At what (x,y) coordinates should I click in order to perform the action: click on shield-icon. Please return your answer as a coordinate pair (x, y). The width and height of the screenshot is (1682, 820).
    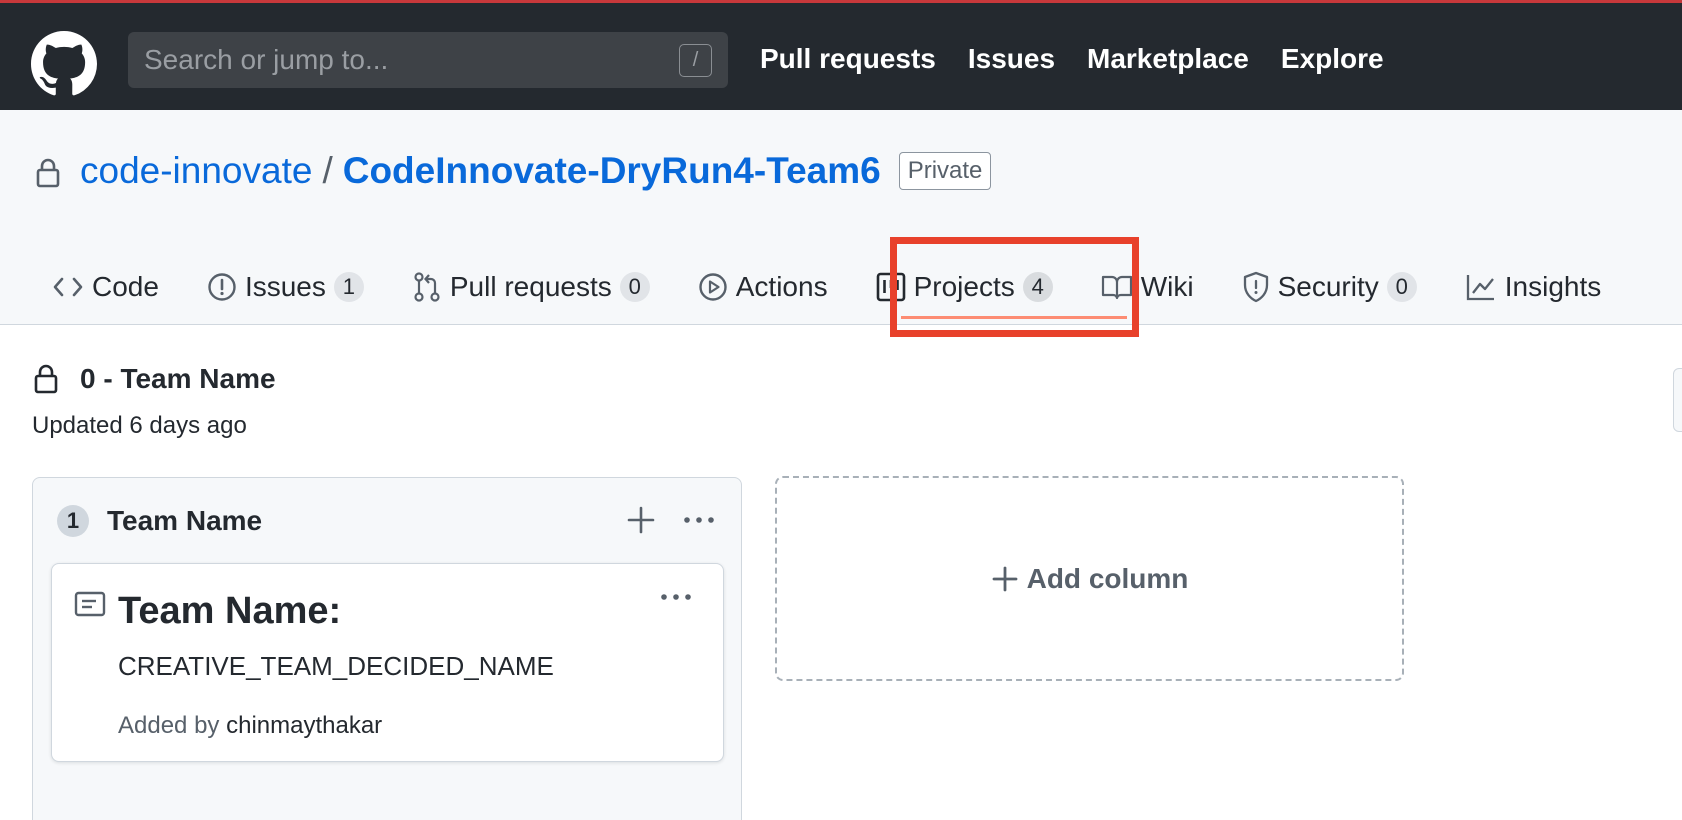
    Looking at the image, I should click on (1255, 287).